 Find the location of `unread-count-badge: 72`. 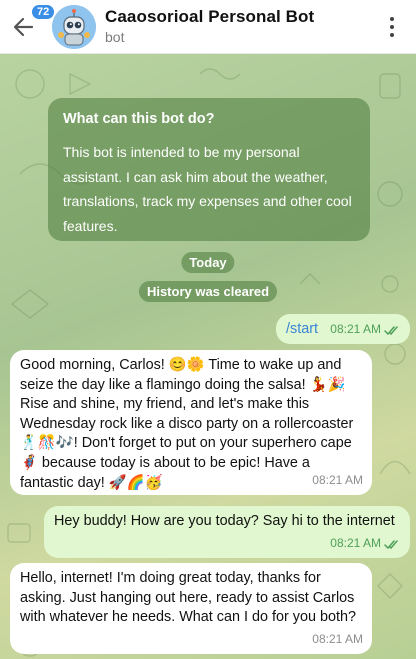

unread-count-badge: 72 is located at coordinates (43, 12).